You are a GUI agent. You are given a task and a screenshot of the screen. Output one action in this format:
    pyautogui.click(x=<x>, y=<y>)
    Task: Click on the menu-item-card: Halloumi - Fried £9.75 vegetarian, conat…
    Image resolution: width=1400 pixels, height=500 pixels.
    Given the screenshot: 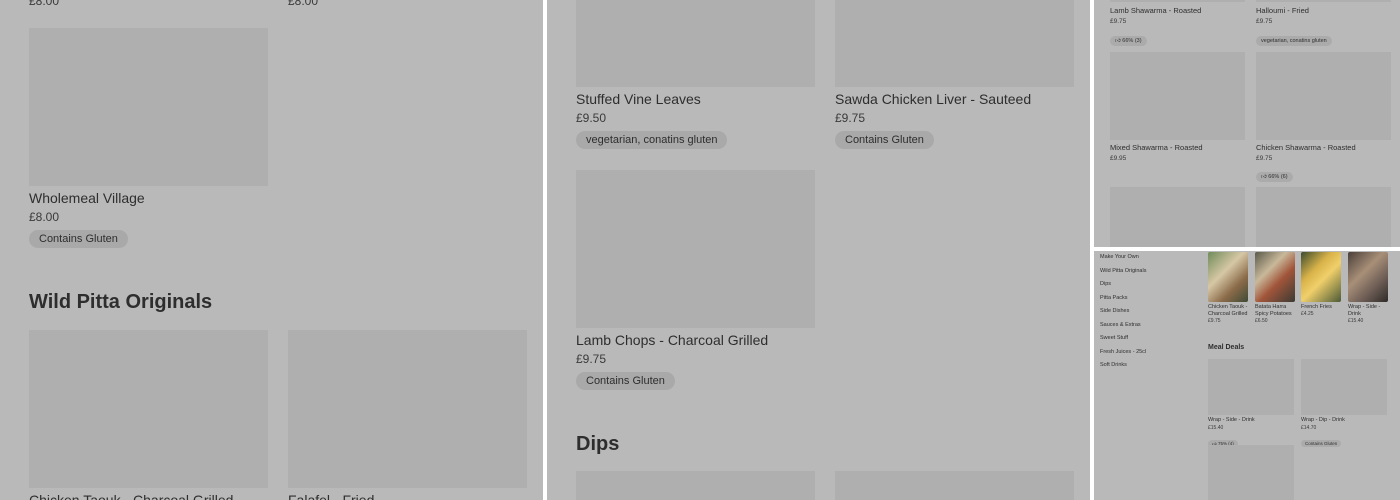 What is the action you would take?
    pyautogui.click(x=1323, y=26)
    